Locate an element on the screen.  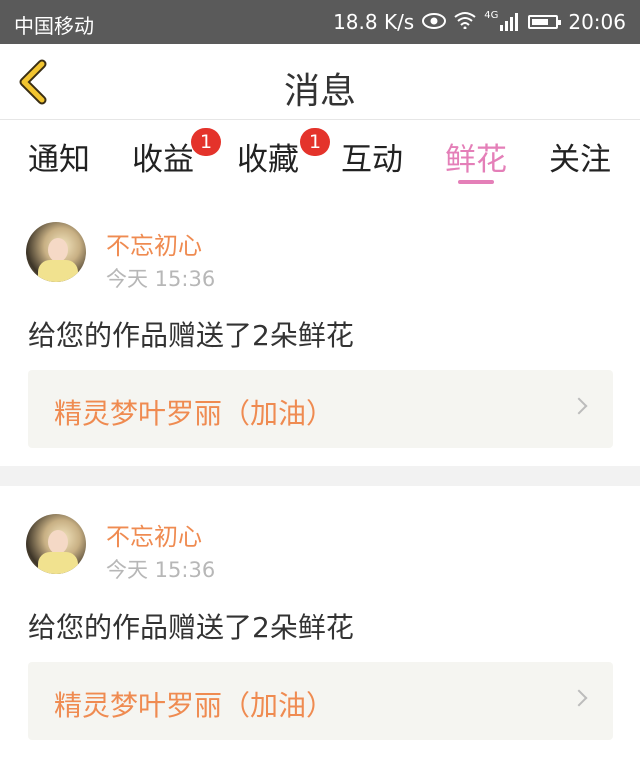
tab-interaction: 互动 is located at coordinates (372, 156).